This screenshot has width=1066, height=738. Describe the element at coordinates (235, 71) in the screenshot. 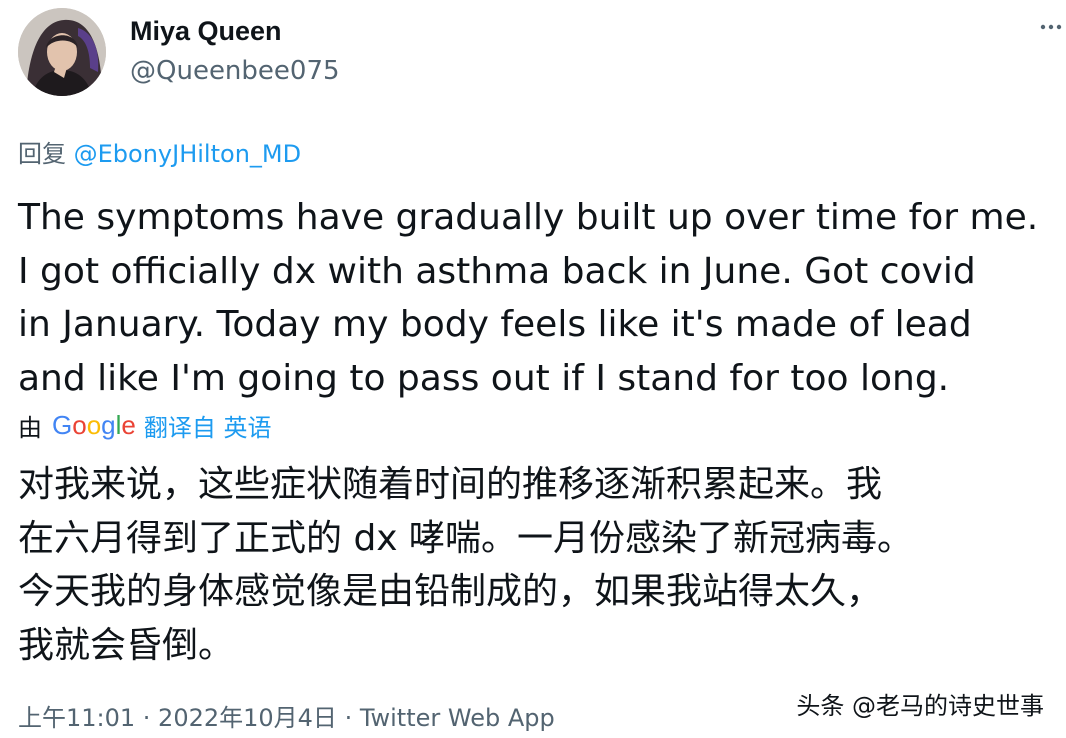

I see `user-handle: @Queenbee075` at that location.